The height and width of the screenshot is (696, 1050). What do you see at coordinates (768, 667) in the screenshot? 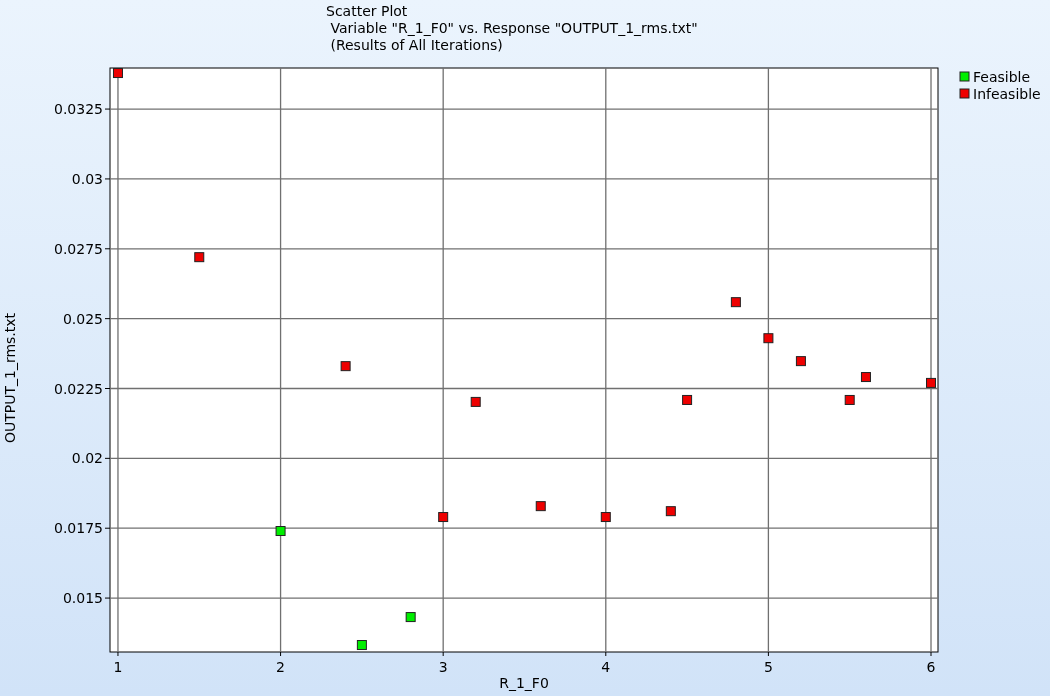
I see `tick-label: 5` at bounding box center [768, 667].